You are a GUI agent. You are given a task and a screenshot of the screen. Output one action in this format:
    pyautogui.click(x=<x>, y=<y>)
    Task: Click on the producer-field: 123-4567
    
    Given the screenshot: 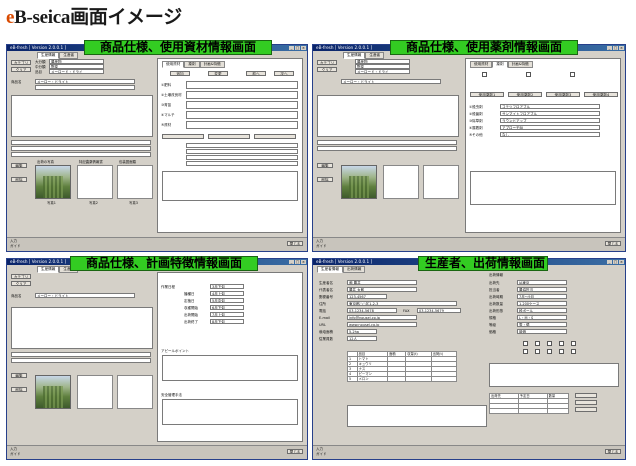 What is the action you would take?
    pyautogui.click(x=367, y=296)
    